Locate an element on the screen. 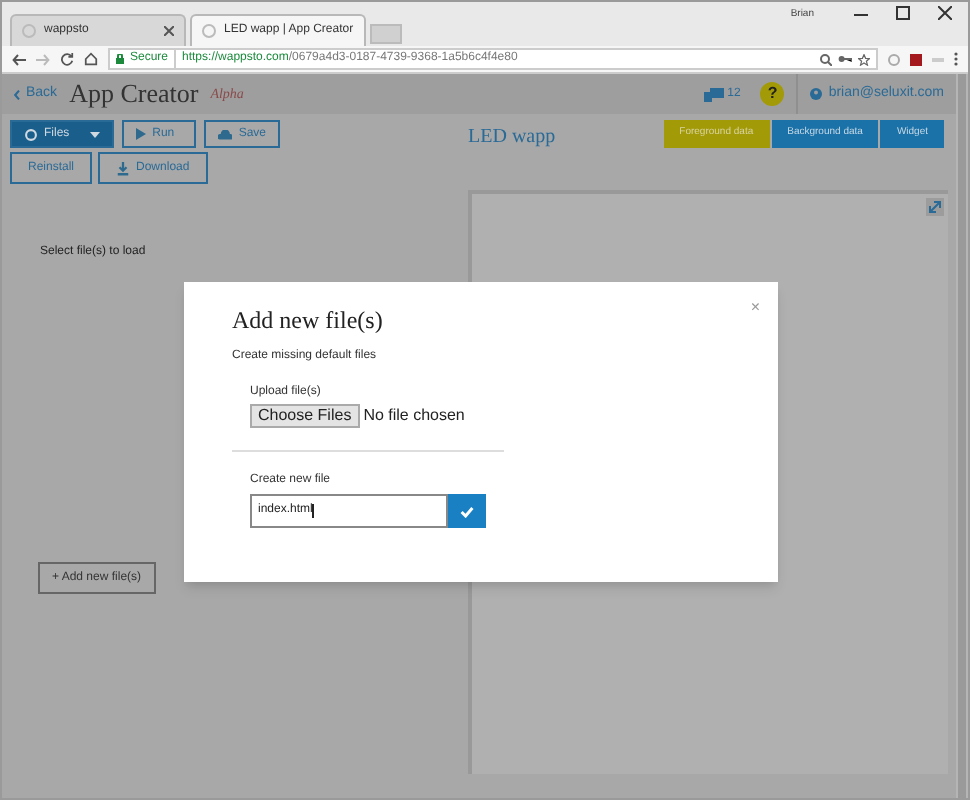 The width and height of the screenshot is (970, 800). play-icon is located at coordinates (141, 134).